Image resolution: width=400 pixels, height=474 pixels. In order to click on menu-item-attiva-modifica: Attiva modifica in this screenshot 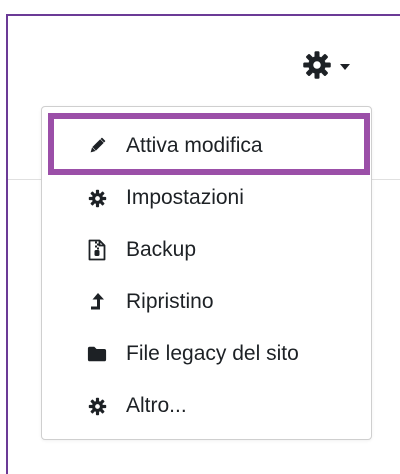, I will do `click(206, 146)`.